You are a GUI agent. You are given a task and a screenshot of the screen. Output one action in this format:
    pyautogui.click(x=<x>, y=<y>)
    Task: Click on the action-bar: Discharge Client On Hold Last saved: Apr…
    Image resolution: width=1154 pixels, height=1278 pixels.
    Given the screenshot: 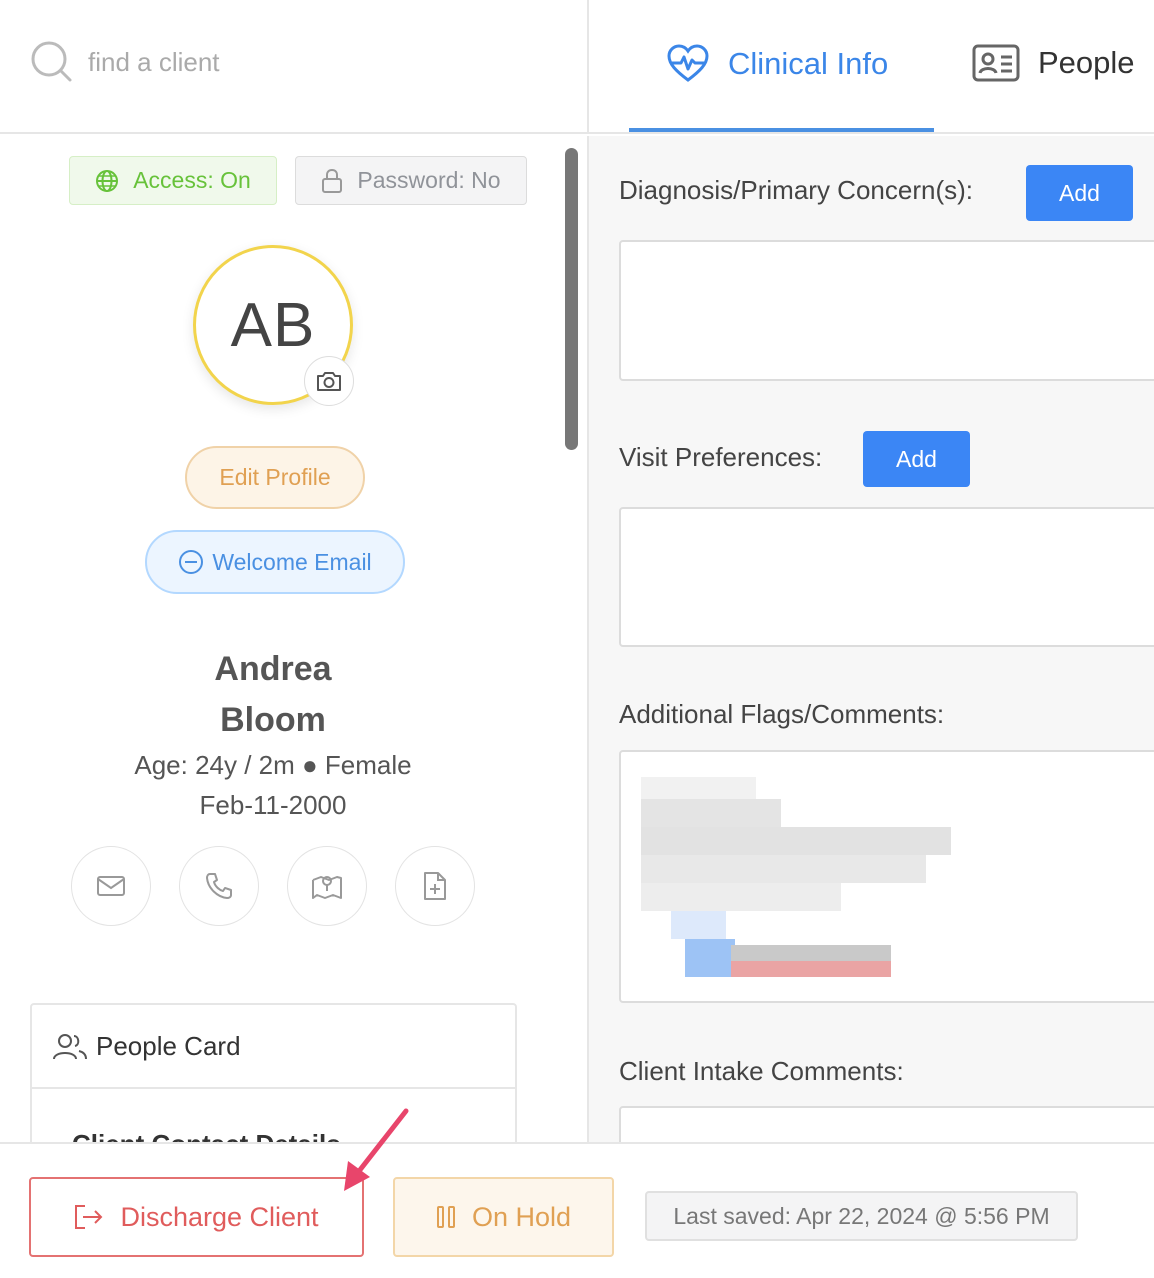 What is the action you would take?
    pyautogui.click(x=577, y=1210)
    